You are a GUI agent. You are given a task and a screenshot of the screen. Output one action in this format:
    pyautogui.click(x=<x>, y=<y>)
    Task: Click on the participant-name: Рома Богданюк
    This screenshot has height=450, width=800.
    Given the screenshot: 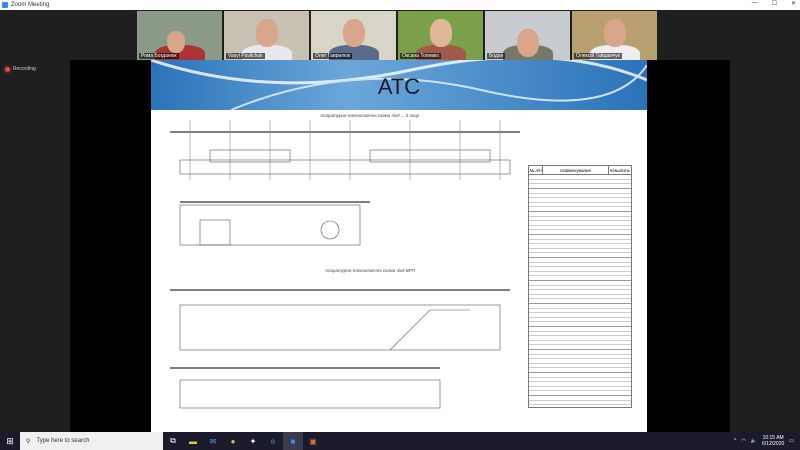 What is the action you would take?
    pyautogui.click(x=159, y=56)
    